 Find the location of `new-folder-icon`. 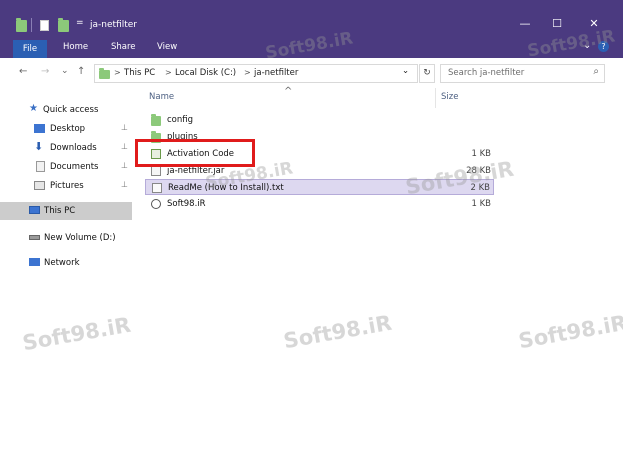

new-folder-icon is located at coordinates (63, 25).